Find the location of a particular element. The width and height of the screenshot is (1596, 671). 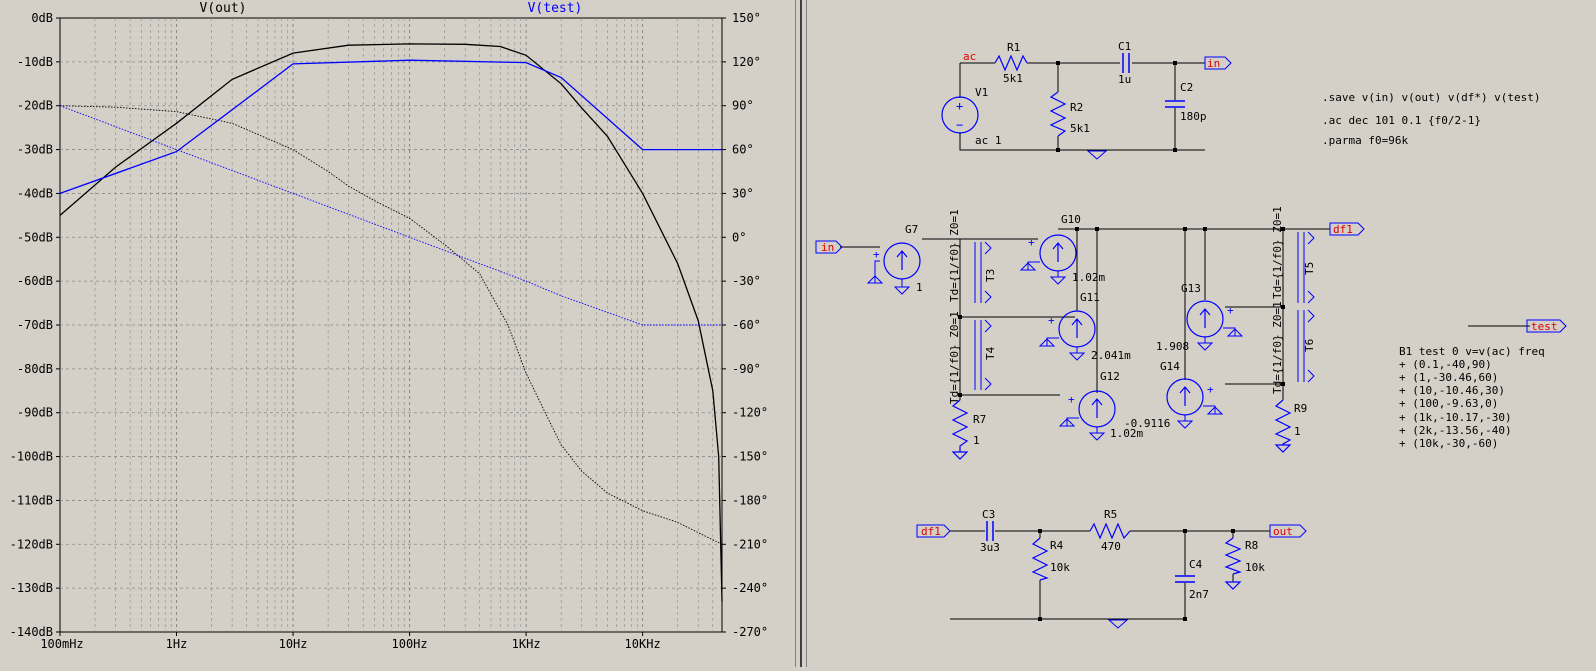

R1-value: 5k1 is located at coordinates (1013, 78).